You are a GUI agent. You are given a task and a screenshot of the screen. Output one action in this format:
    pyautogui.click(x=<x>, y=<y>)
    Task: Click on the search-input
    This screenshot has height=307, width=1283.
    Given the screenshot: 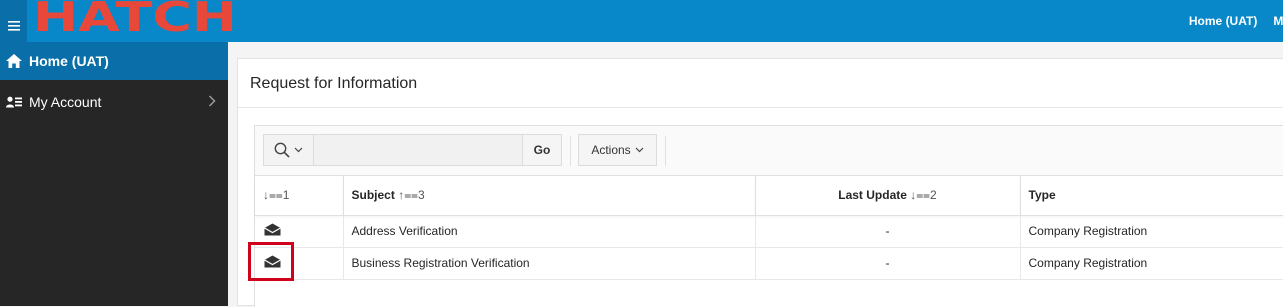 What is the action you would take?
    pyautogui.click(x=418, y=150)
    